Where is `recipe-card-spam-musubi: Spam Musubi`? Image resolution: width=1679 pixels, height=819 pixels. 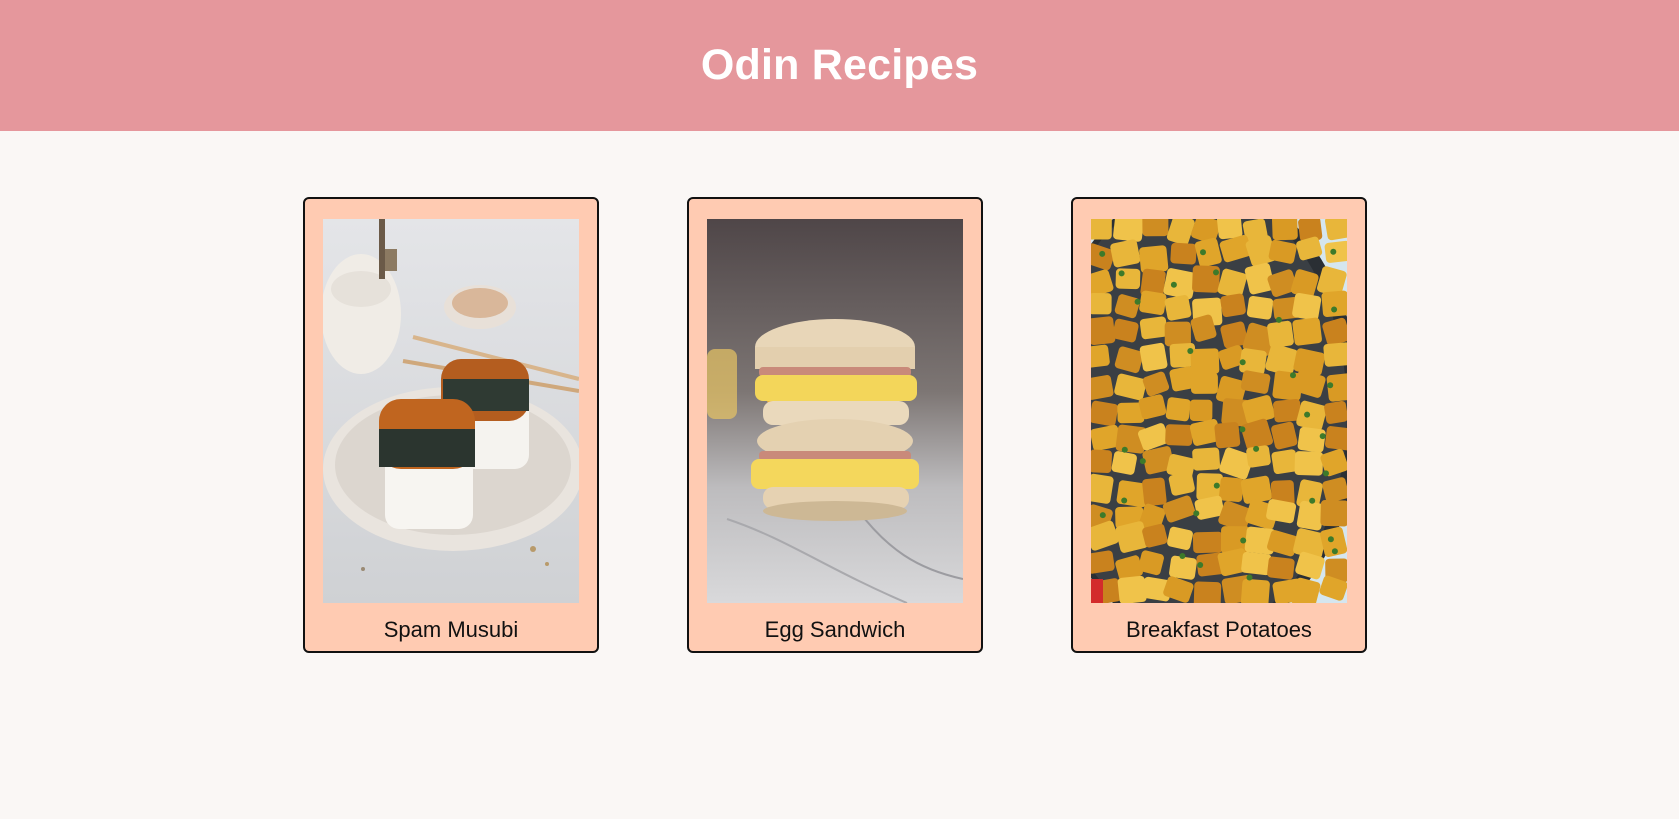
recipe-card-spam-musubi: Spam Musubi is located at coordinates (451, 425).